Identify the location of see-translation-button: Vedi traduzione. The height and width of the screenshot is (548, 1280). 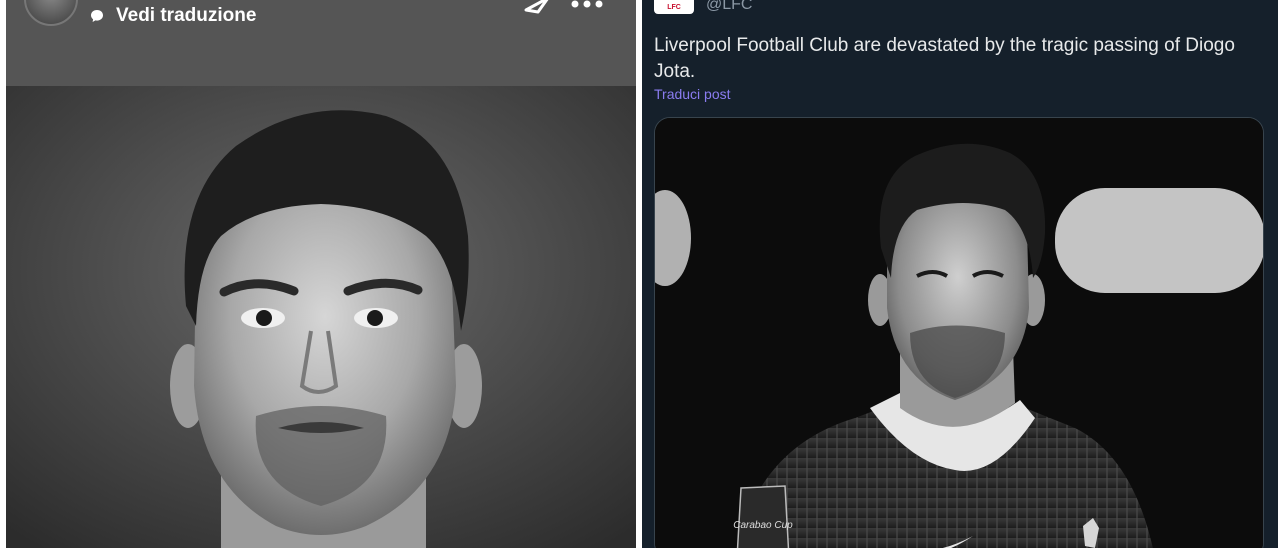
(173, 16).